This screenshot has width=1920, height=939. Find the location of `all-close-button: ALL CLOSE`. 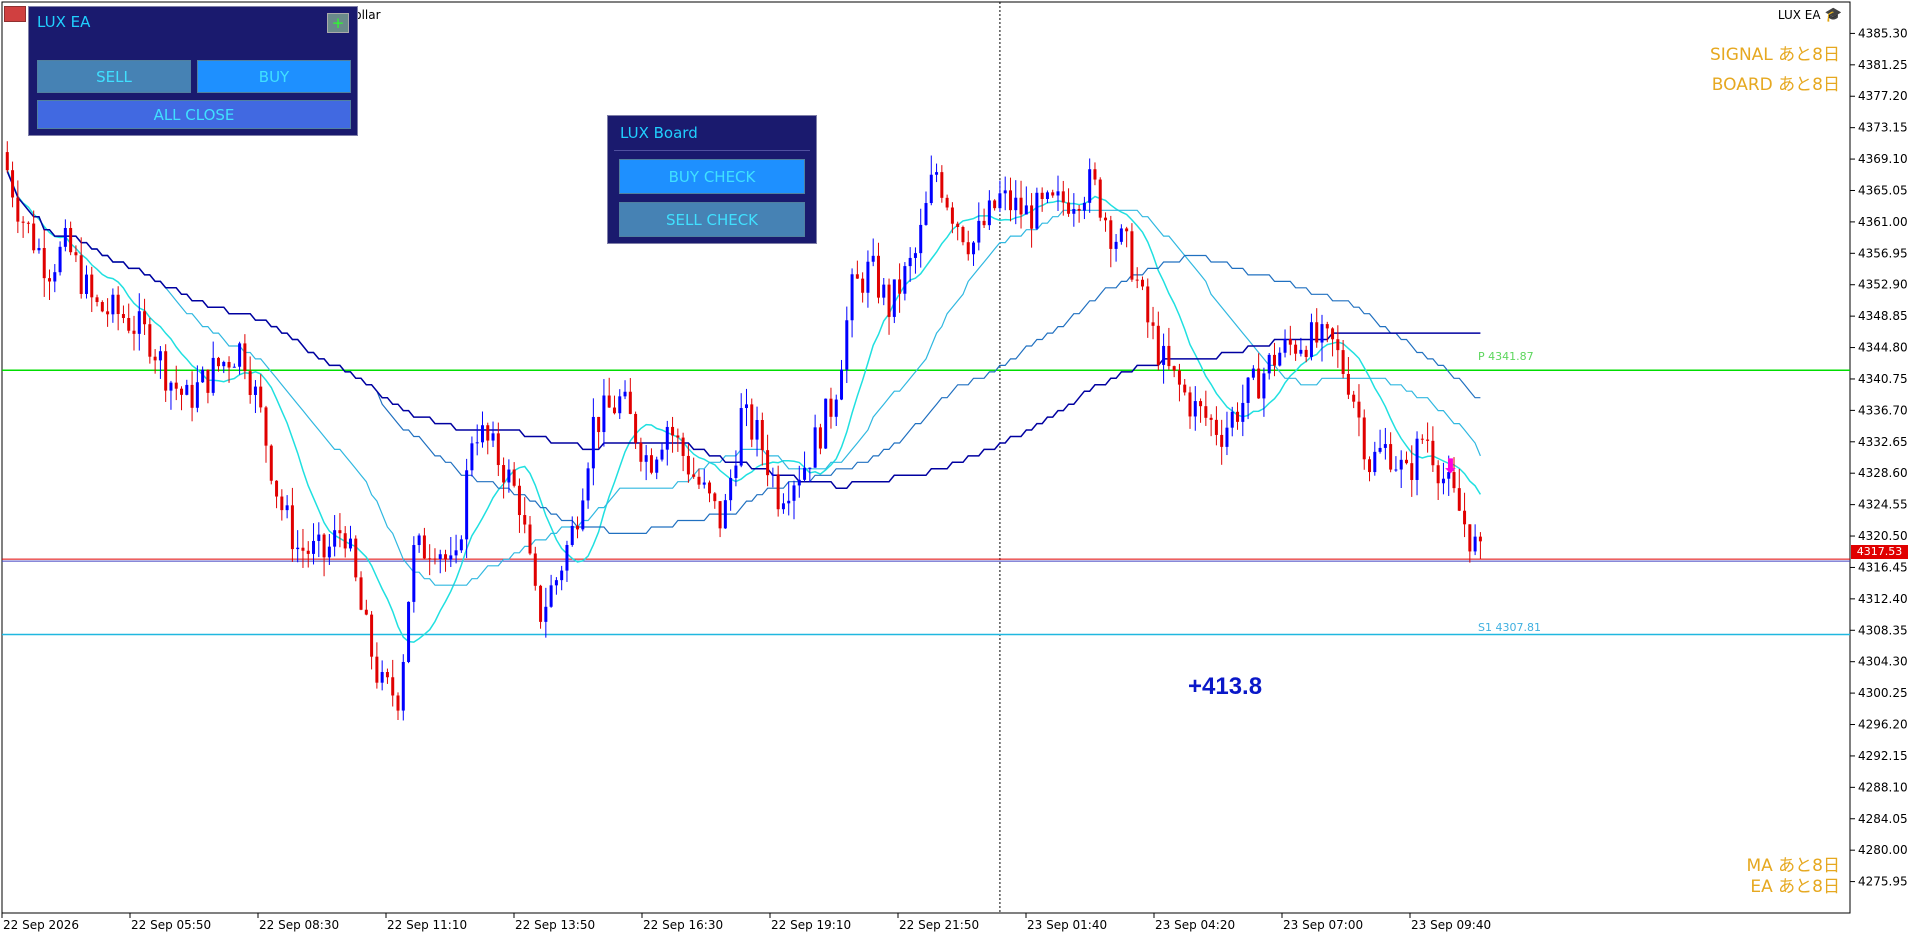

all-close-button: ALL CLOSE is located at coordinates (194, 114).